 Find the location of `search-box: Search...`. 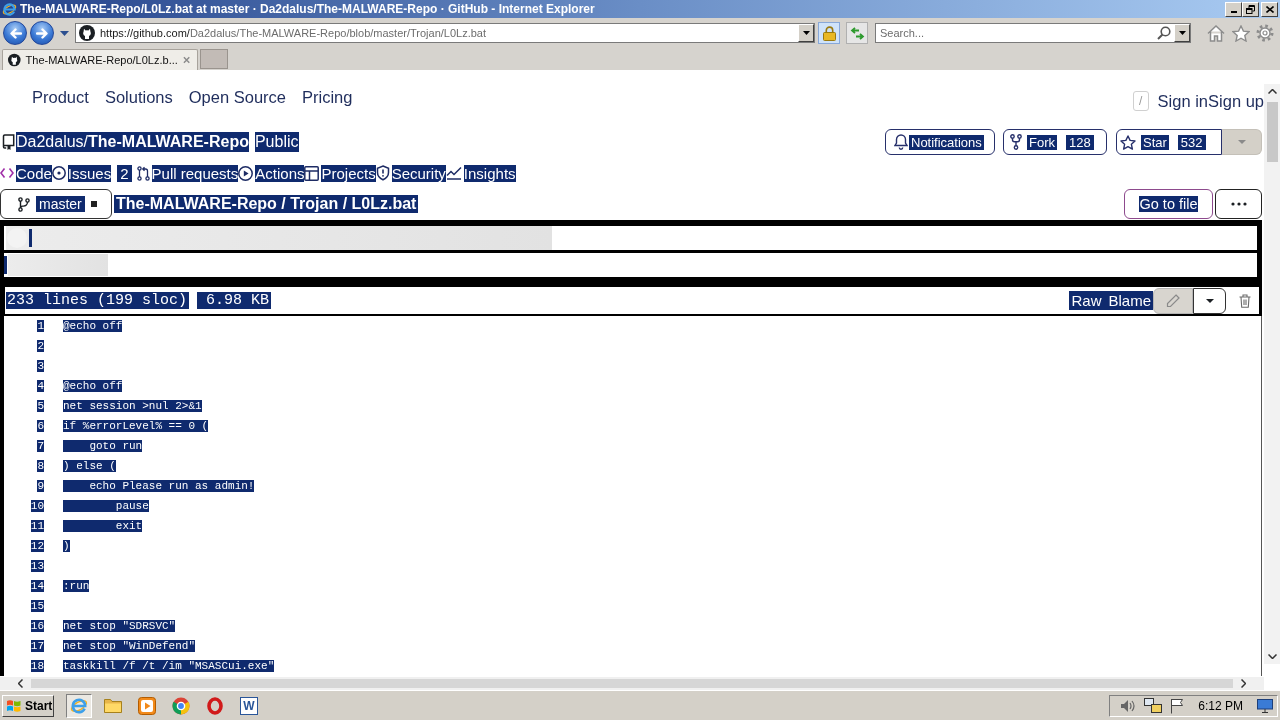

search-box: Search... is located at coordinates (1033, 33).